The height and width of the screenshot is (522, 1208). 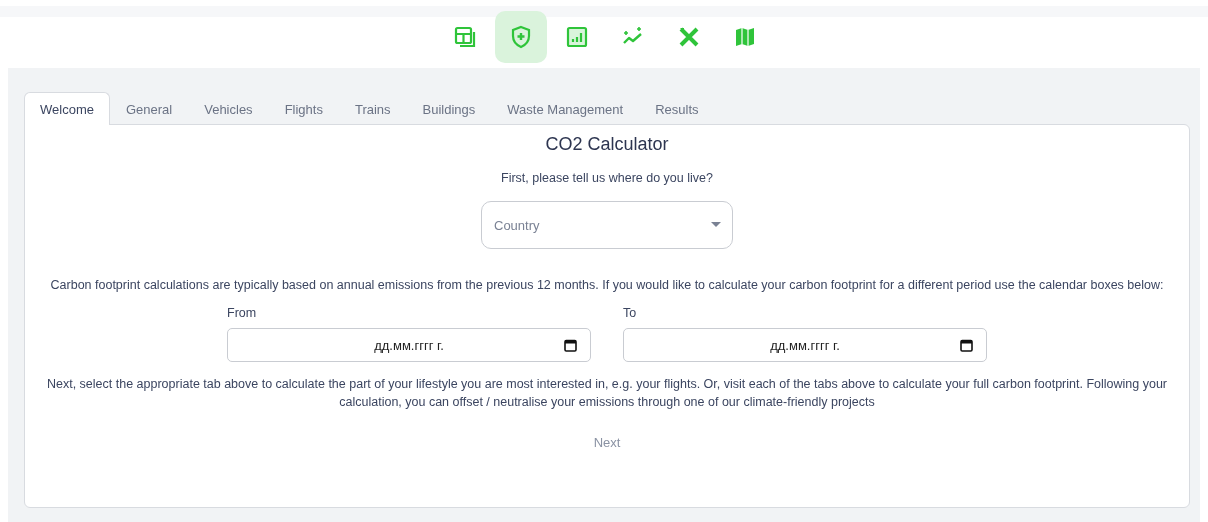 What do you see at coordinates (607, 178) in the screenshot?
I see `question-text: First, please tell us where do you live?` at bounding box center [607, 178].